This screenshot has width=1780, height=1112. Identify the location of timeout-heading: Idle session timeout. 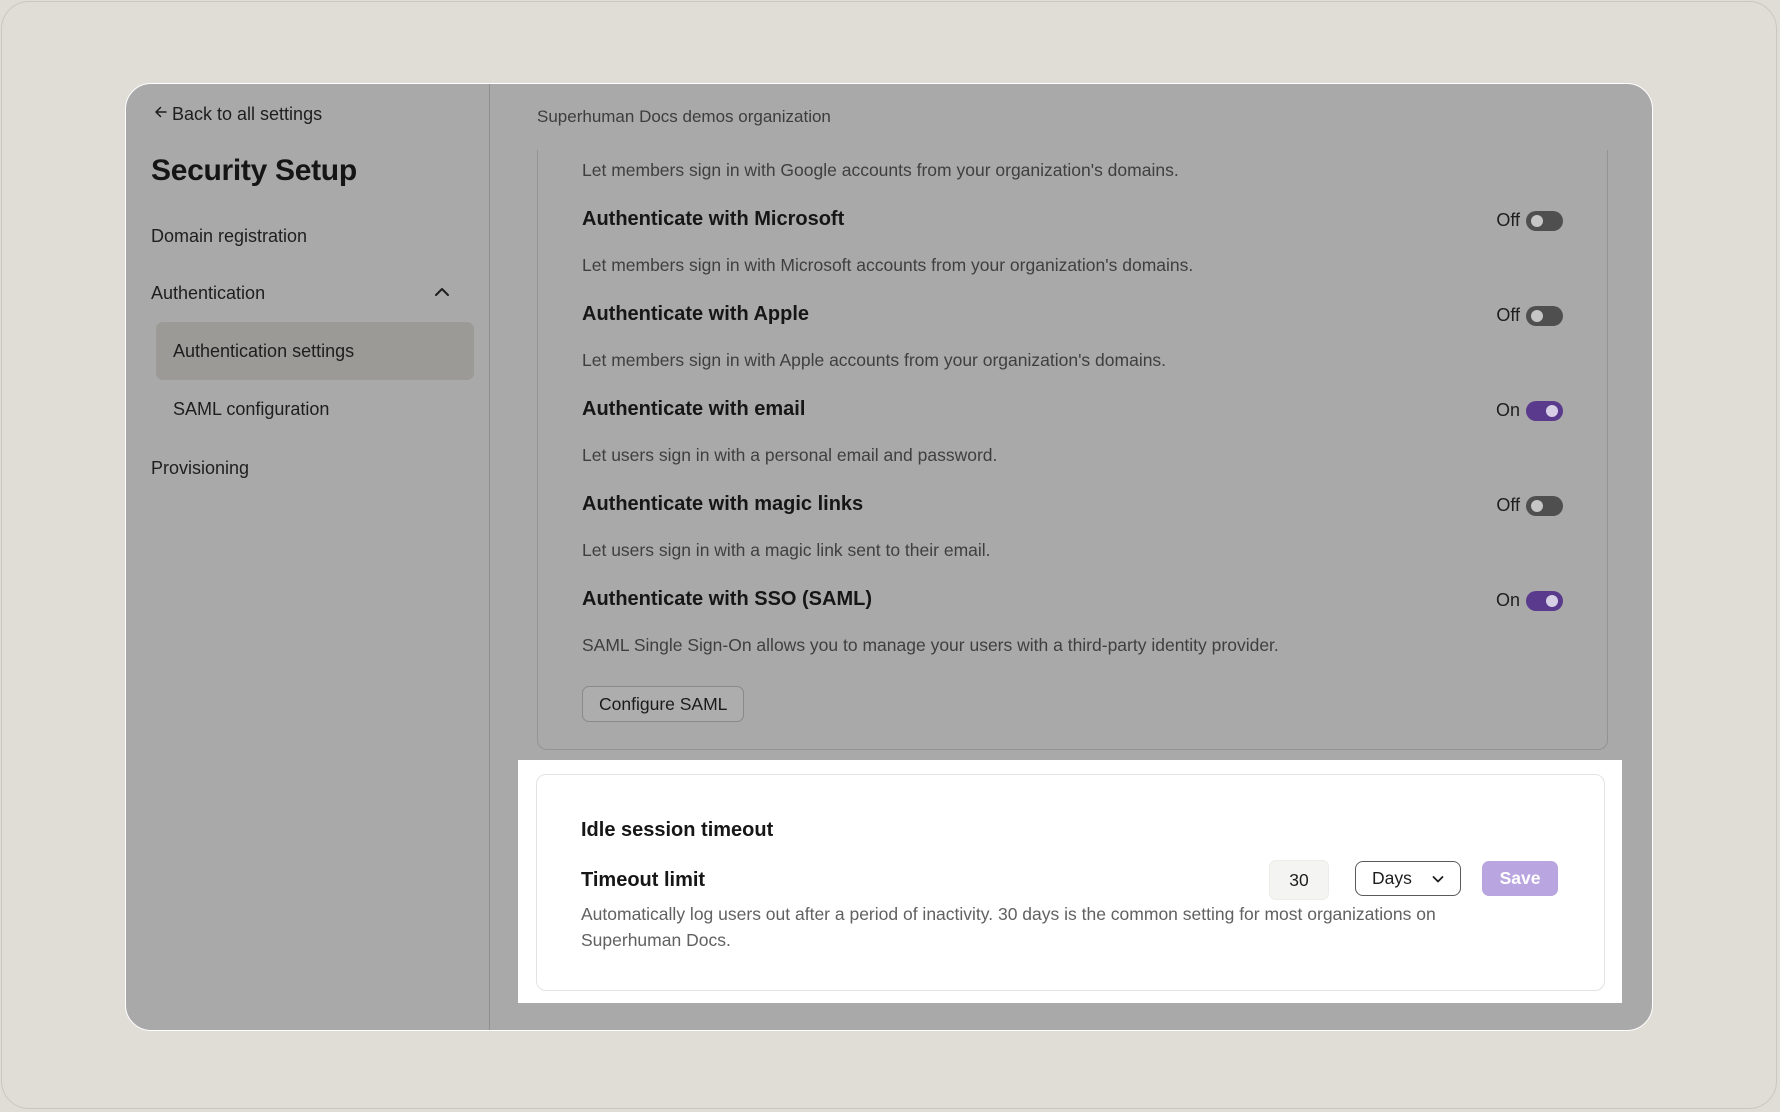
(677, 830).